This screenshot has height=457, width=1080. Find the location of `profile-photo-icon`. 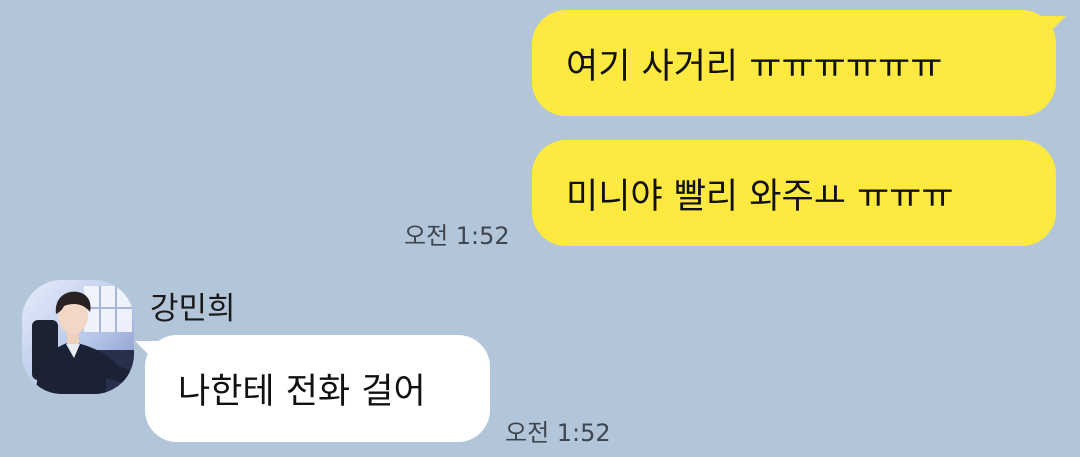

profile-photo-icon is located at coordinates (78, 337).